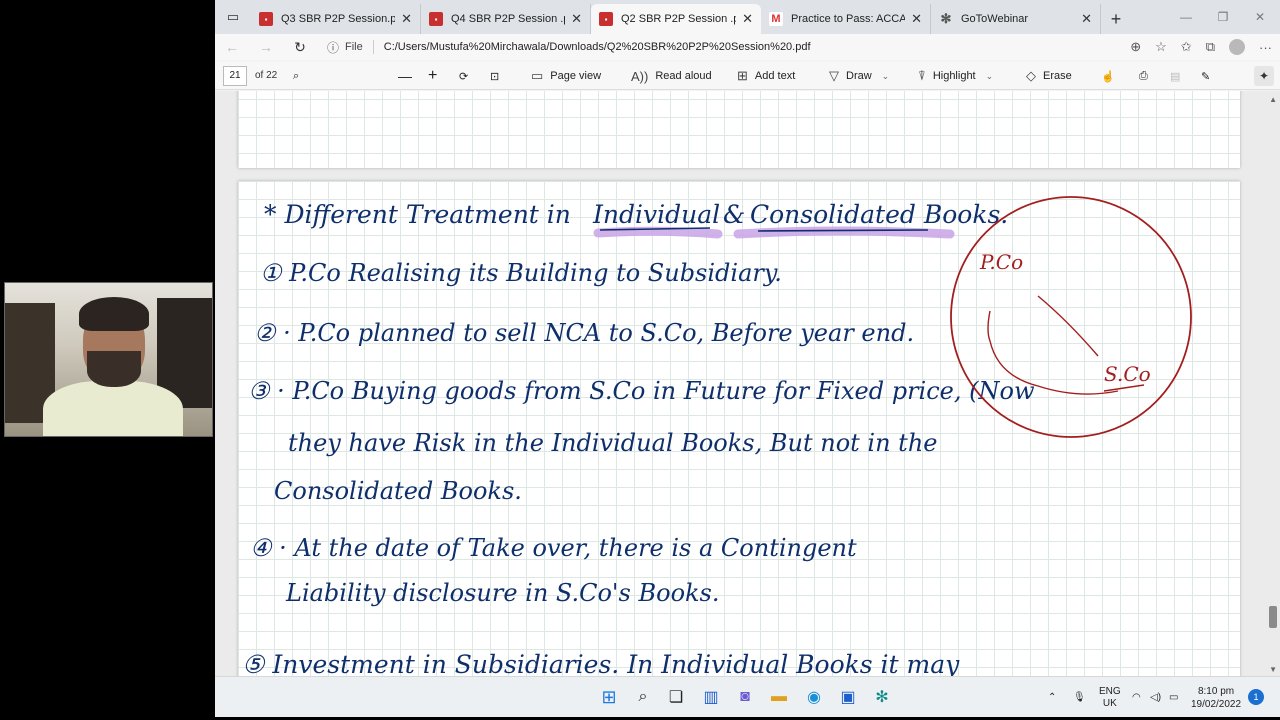 This screenshot has width=1280, height=720. Describe the element at coordinates (1116, 19) in the screenshot. I see `new-tab-button: +` at that location.